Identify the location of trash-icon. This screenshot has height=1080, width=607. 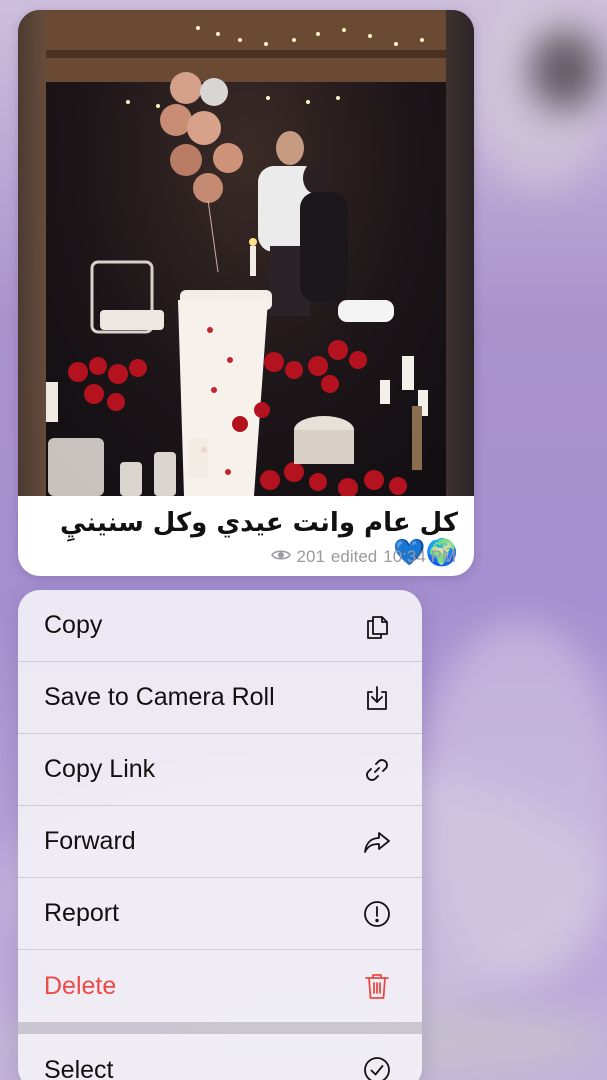
(377, 986).